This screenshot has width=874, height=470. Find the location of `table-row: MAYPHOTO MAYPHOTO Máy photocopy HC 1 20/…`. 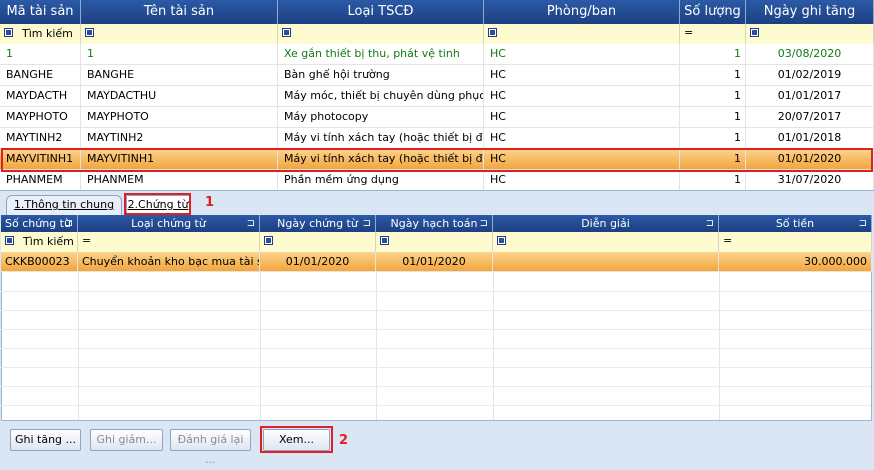

table-row: MAYPHOTO MAYPHOTO Máy photocopy HC 1 20/… is located at coordinates (437, 117).